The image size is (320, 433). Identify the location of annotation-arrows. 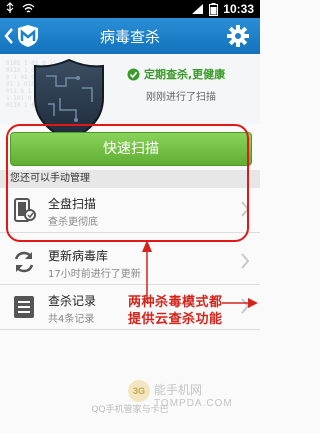
(200, 274).